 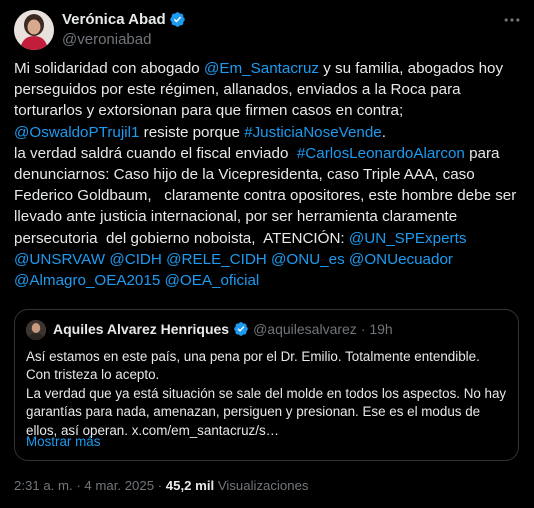 What do you see at coordinates (381, 153) in the screenshot?
I see `hashtag-carlosleonardoalarcon: #CarlosLeonardoAlarcon` at bounding box center [381, 153].